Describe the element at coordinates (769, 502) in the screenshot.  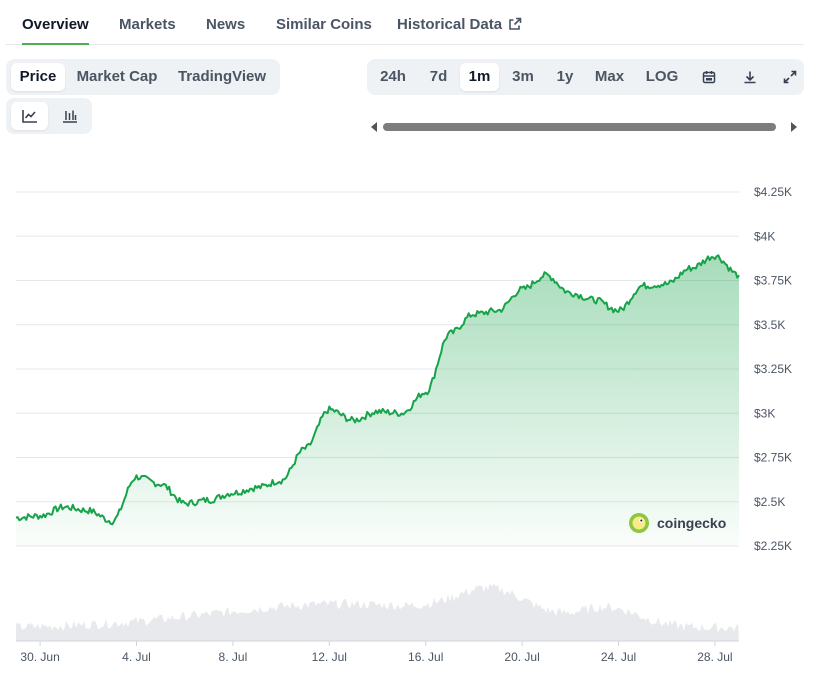
I see `y-tick-label: $2.5K` at that location.